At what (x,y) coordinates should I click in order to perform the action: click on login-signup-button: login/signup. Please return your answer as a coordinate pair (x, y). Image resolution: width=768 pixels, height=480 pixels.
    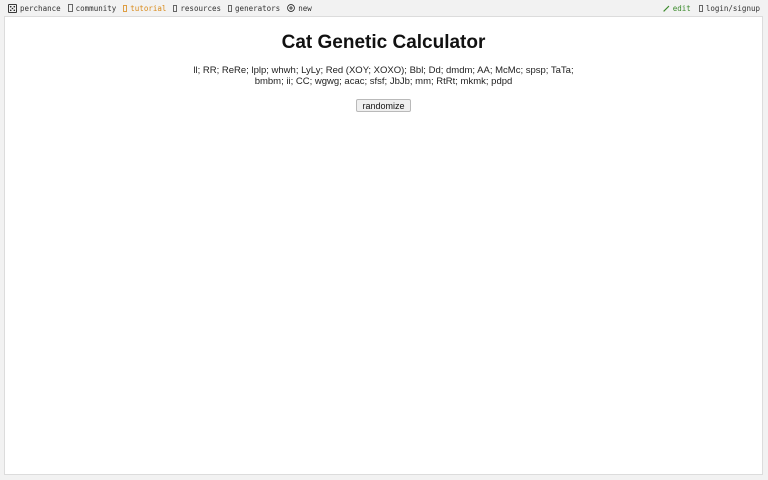
    Looking at the image, I should click on (729, 8).